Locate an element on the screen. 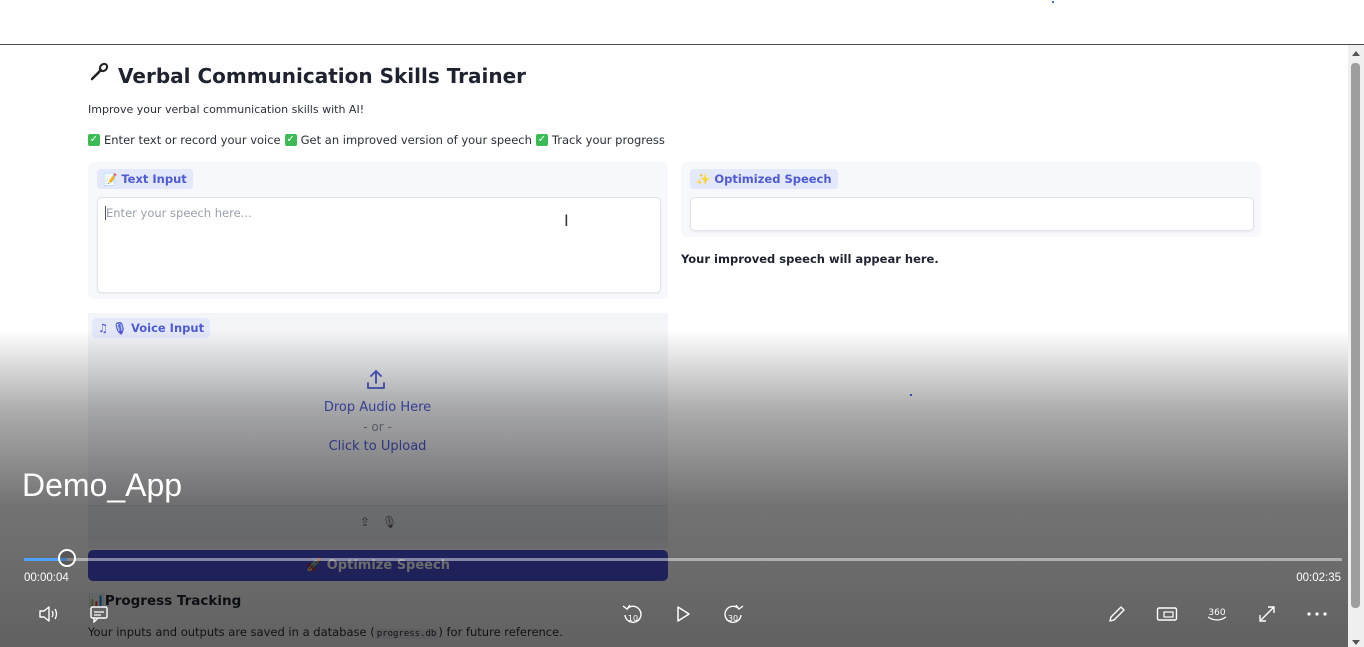 This screenshot has width=1364, height=647. captions-icon is located at coordinates (99, 614).